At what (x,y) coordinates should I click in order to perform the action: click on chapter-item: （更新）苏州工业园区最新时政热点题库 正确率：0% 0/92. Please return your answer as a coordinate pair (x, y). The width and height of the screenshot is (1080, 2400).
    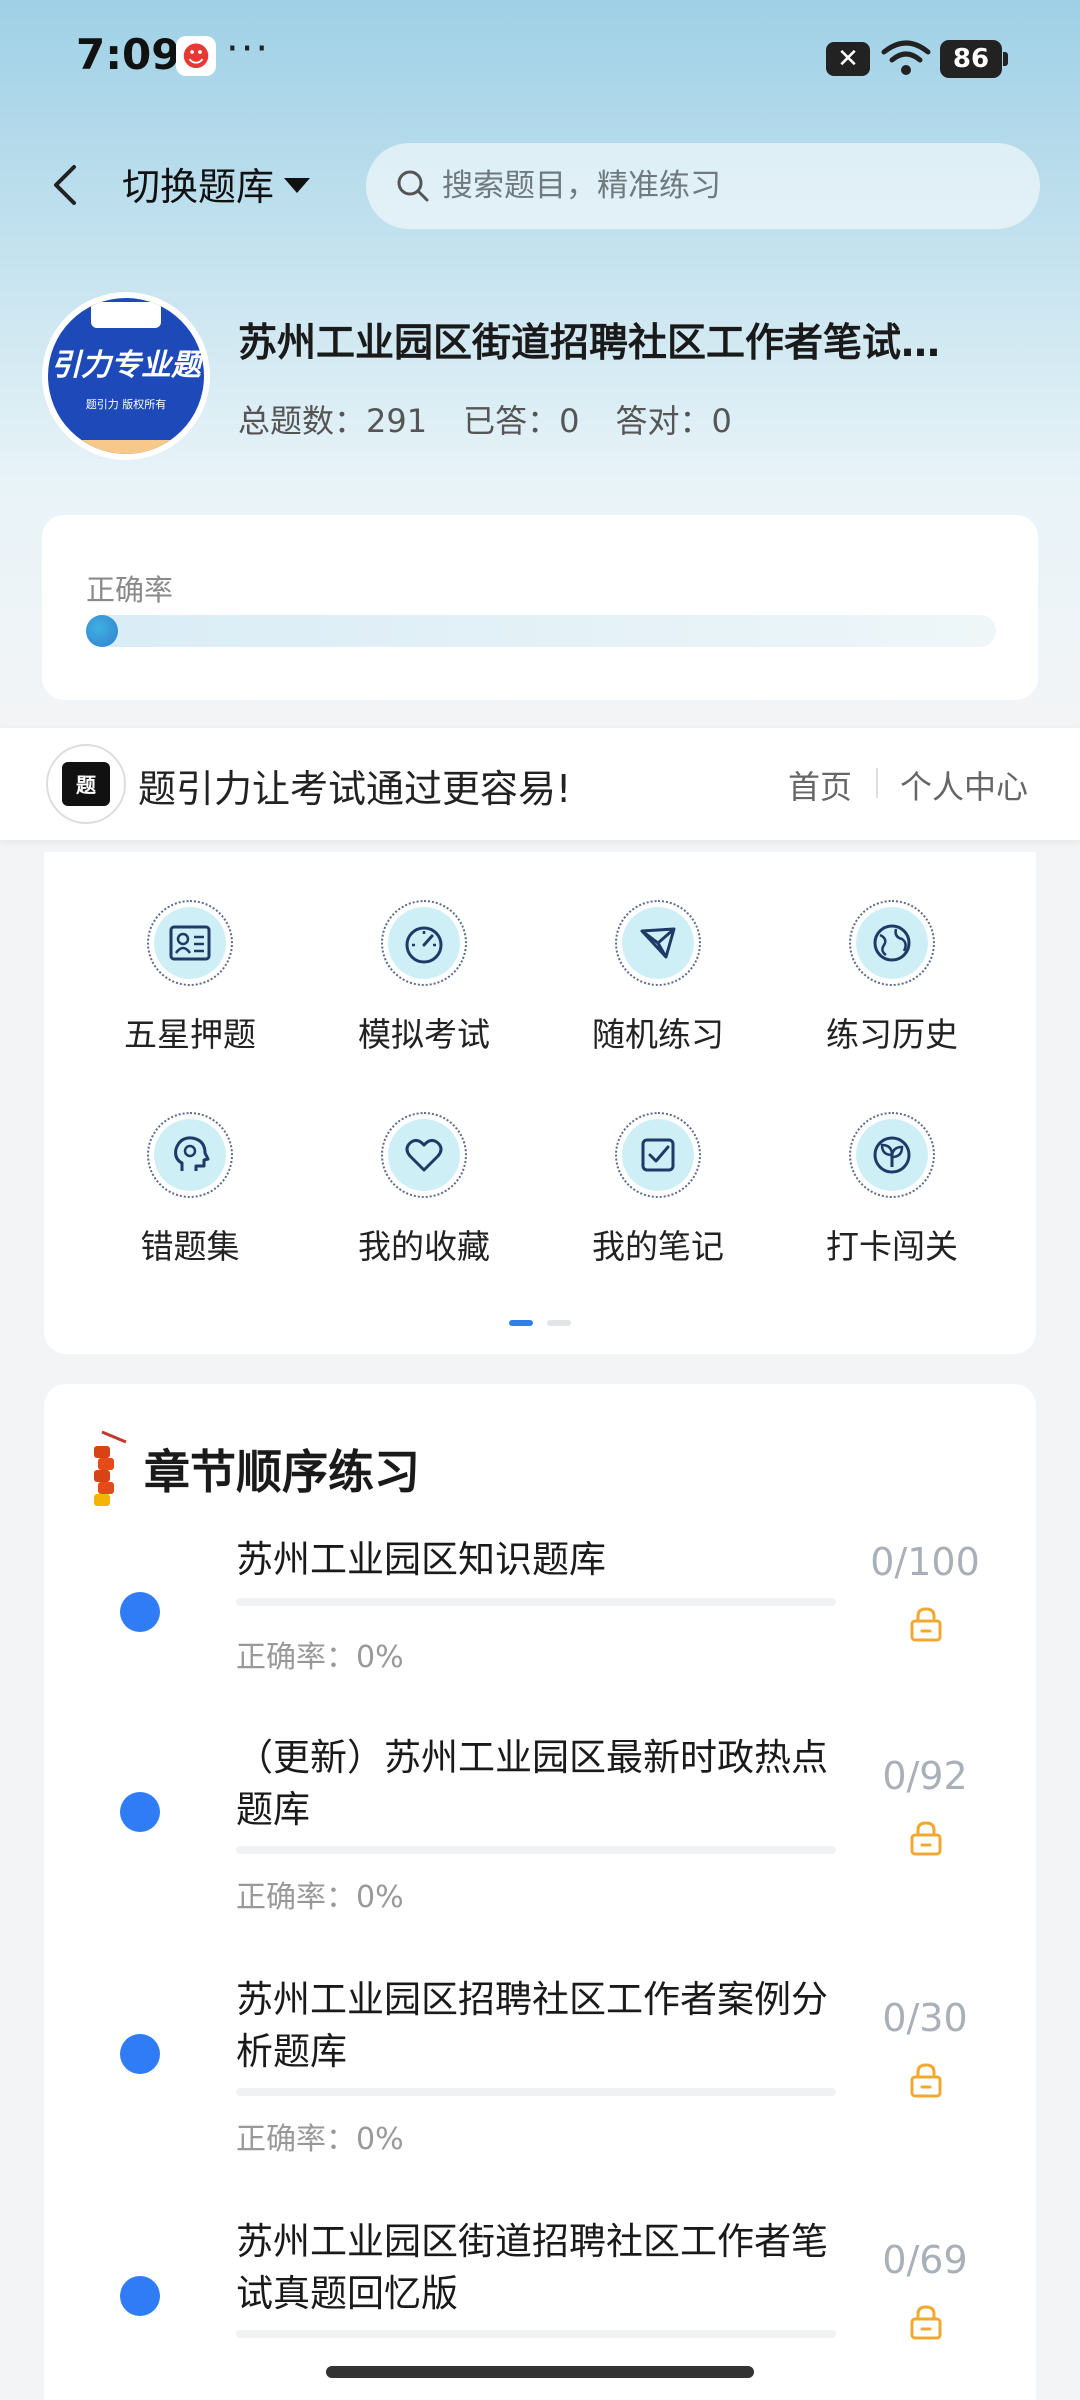
    Looking at the image, I should click on (540, 1852).